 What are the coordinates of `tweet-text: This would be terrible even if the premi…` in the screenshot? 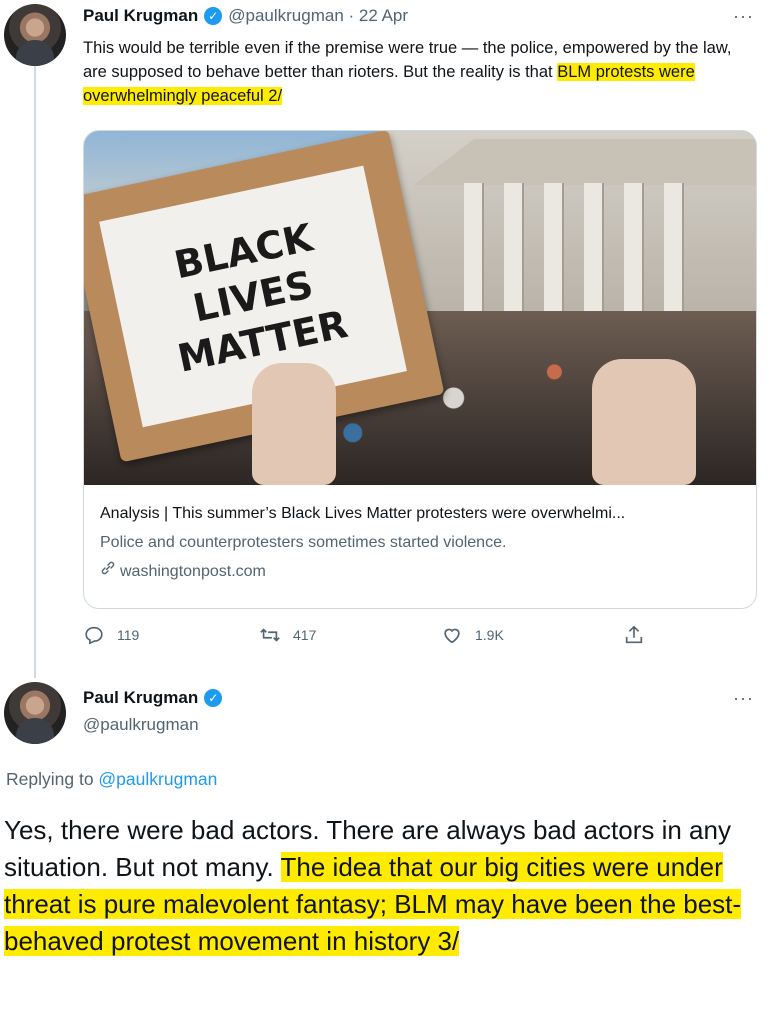 It's located at (419, 72).